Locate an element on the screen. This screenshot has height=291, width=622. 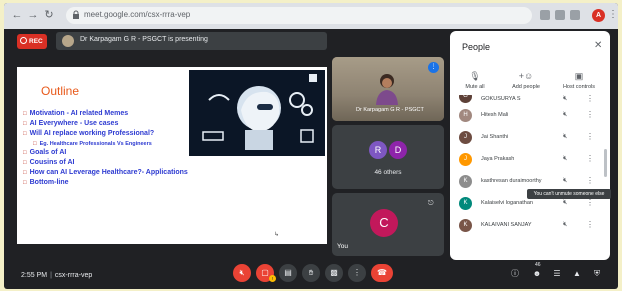
person-image is located at coordinates (387, 89).